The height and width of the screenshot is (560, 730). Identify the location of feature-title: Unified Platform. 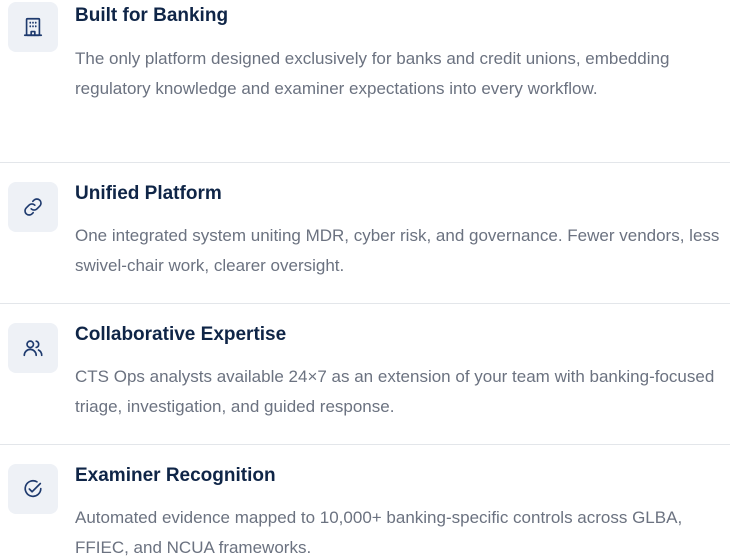
(148, 193).